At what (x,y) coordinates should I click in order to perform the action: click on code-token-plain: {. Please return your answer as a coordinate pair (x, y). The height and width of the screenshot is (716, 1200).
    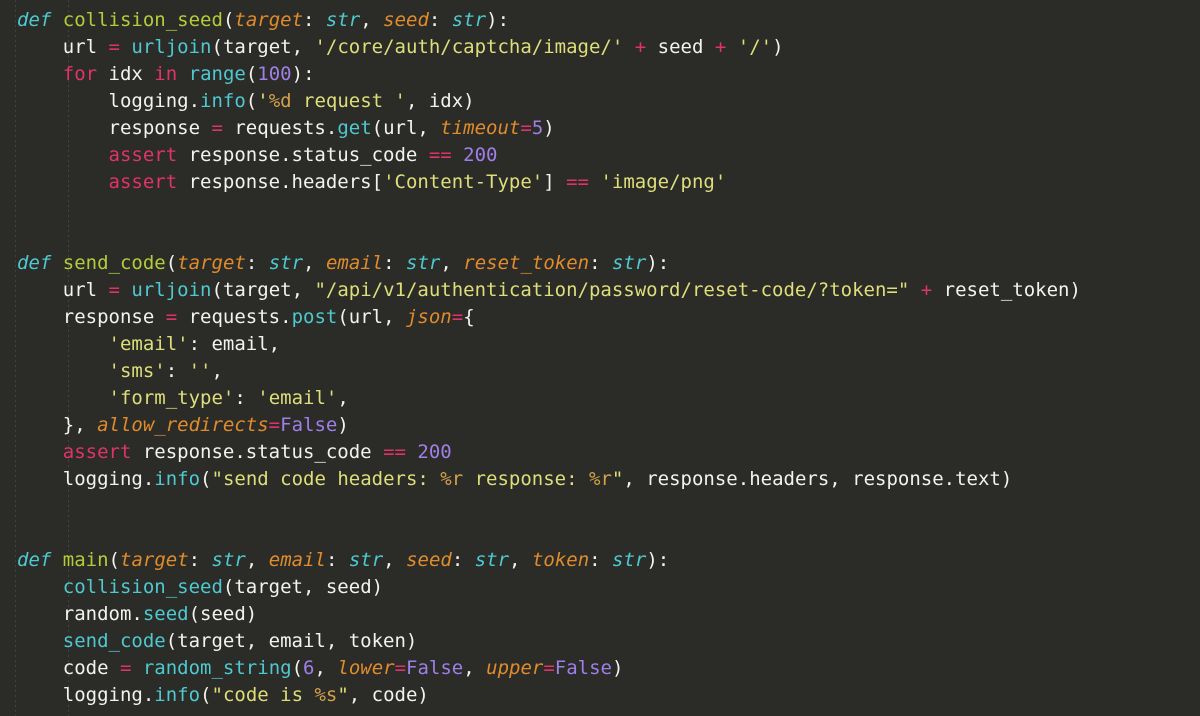
    Looking at the image, I should click on (469, 317).